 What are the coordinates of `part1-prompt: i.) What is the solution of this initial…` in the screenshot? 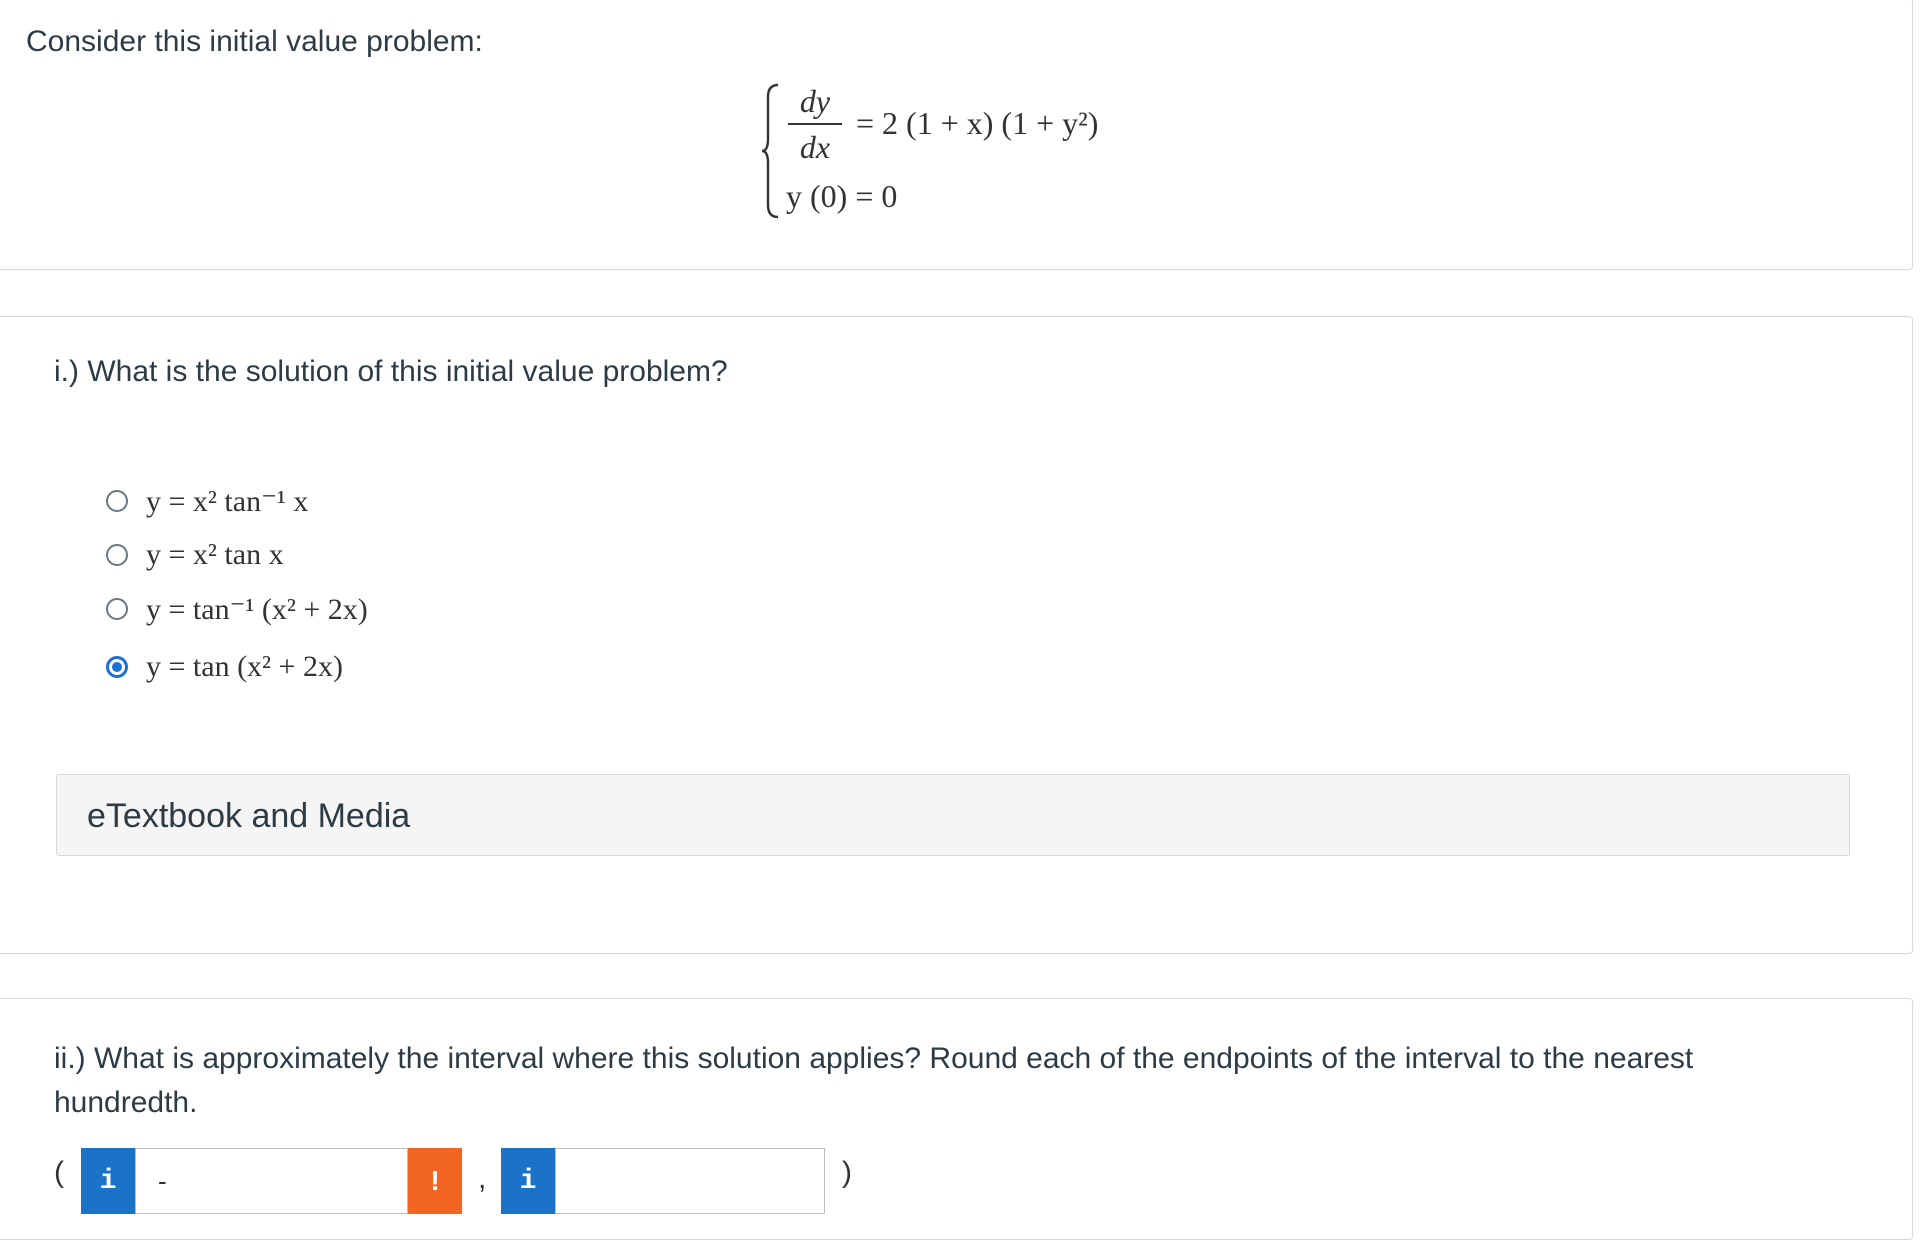 It's located at (391, 371).